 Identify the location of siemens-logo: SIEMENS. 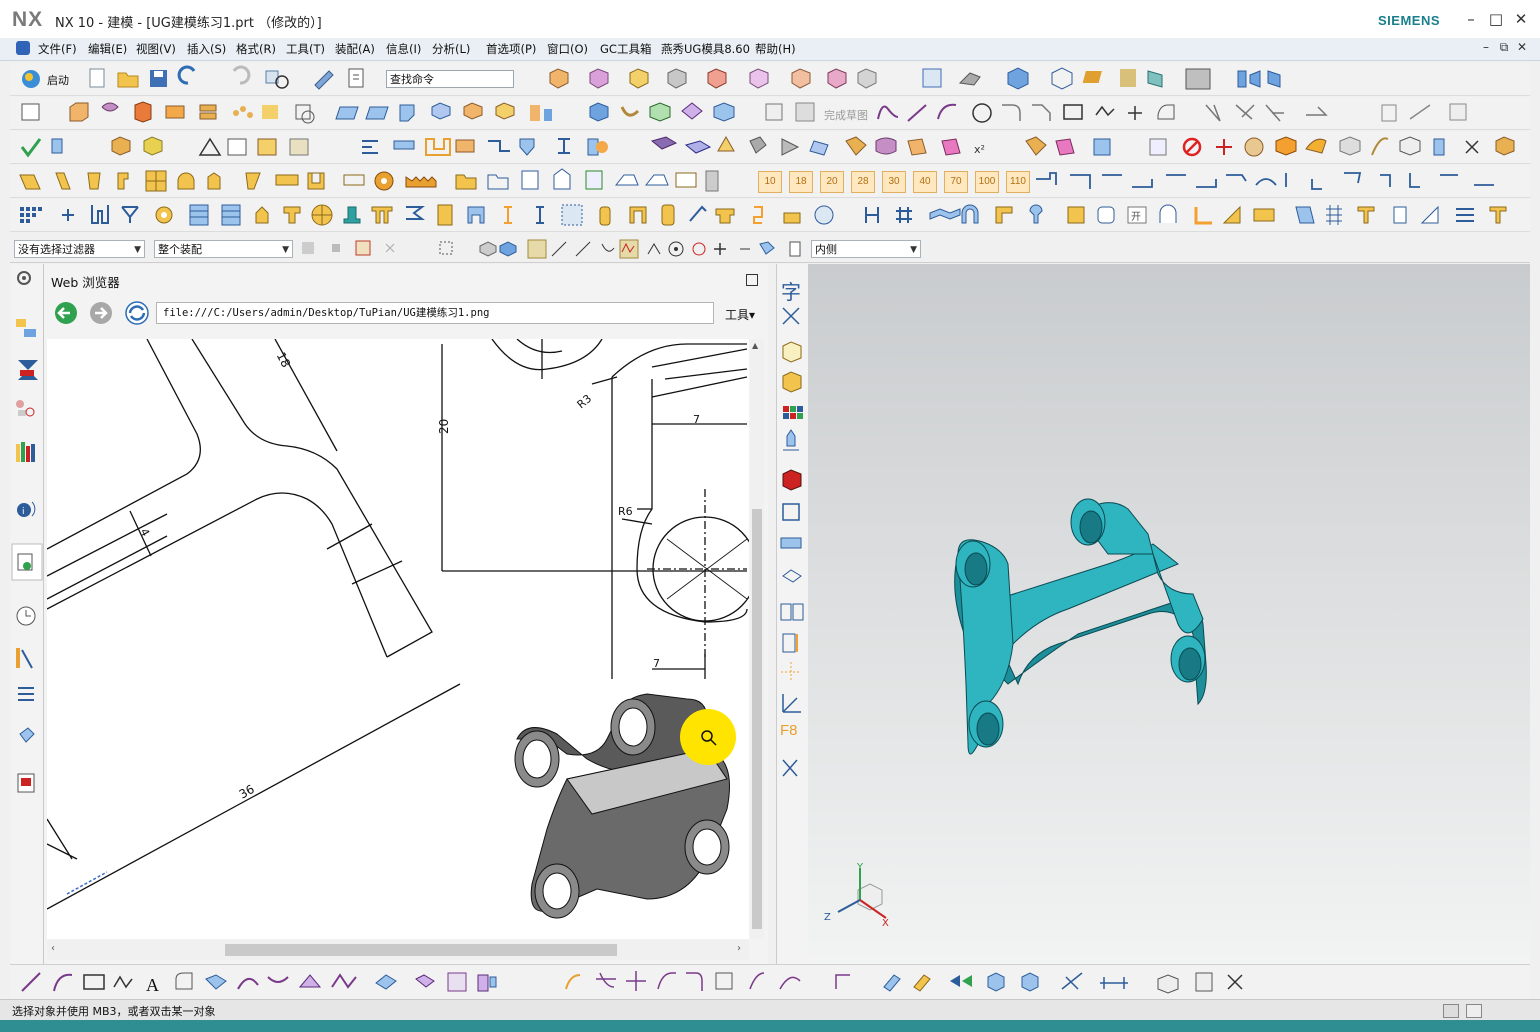
(1409, 20).